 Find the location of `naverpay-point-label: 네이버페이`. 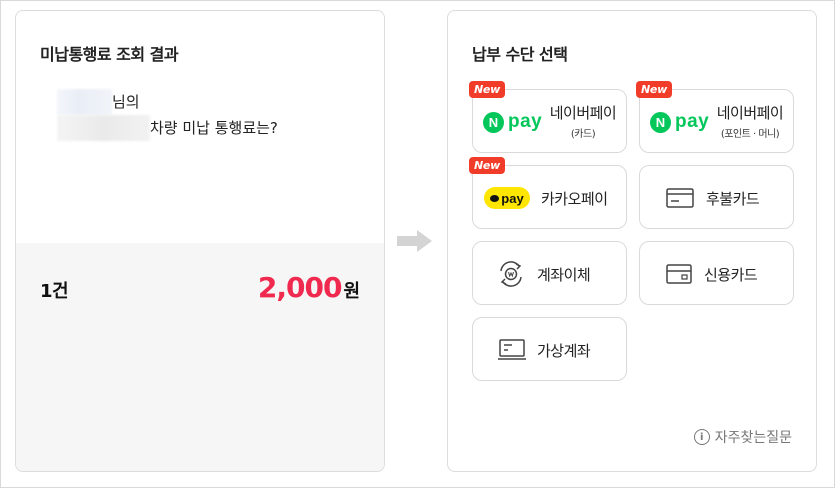

naverpay-point-label: 네이버페이 is located at coordinates (750, 113).